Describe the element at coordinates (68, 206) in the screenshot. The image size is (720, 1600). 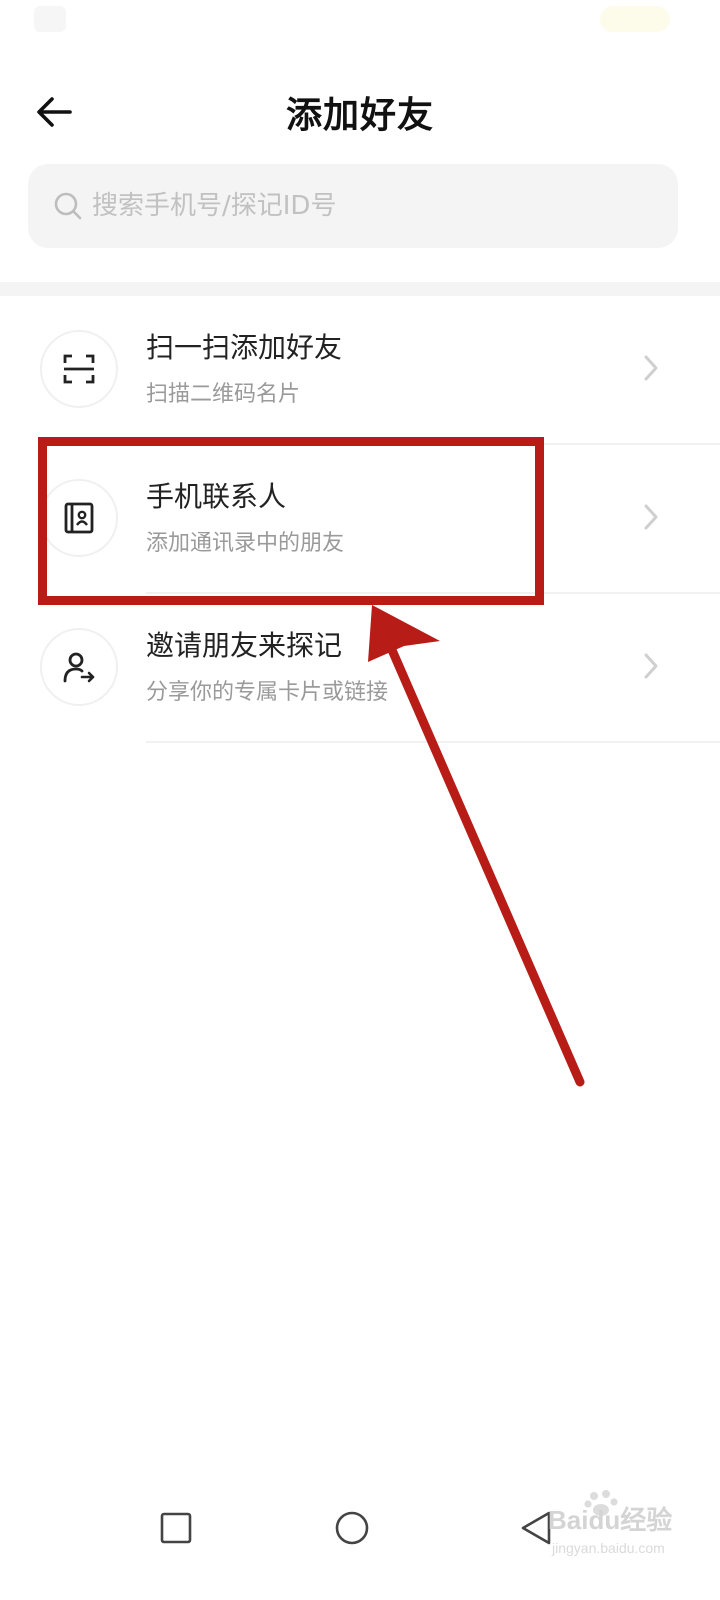
I see `search-icon` at that location.